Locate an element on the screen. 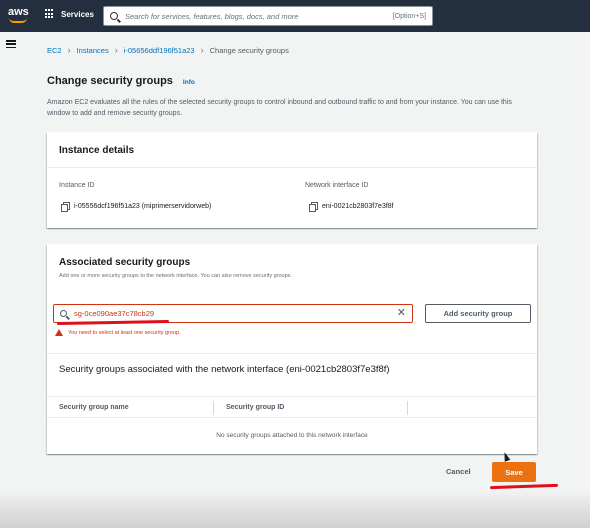  search-shortcut: [Option+S] is located at coordinates (409, 16).